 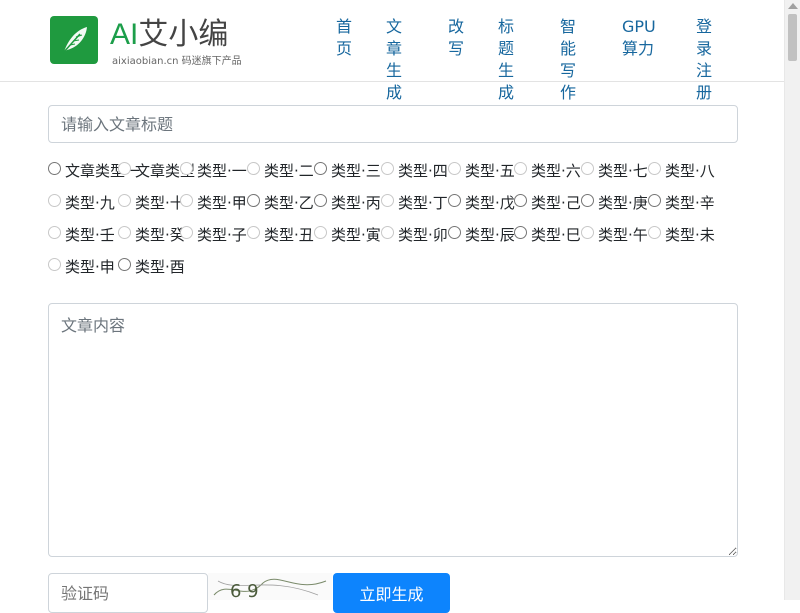 What do you see at coordinates (623, 170) in the screenshot?
I see `option-label: 类型·七` at bounding box center [623, 170].